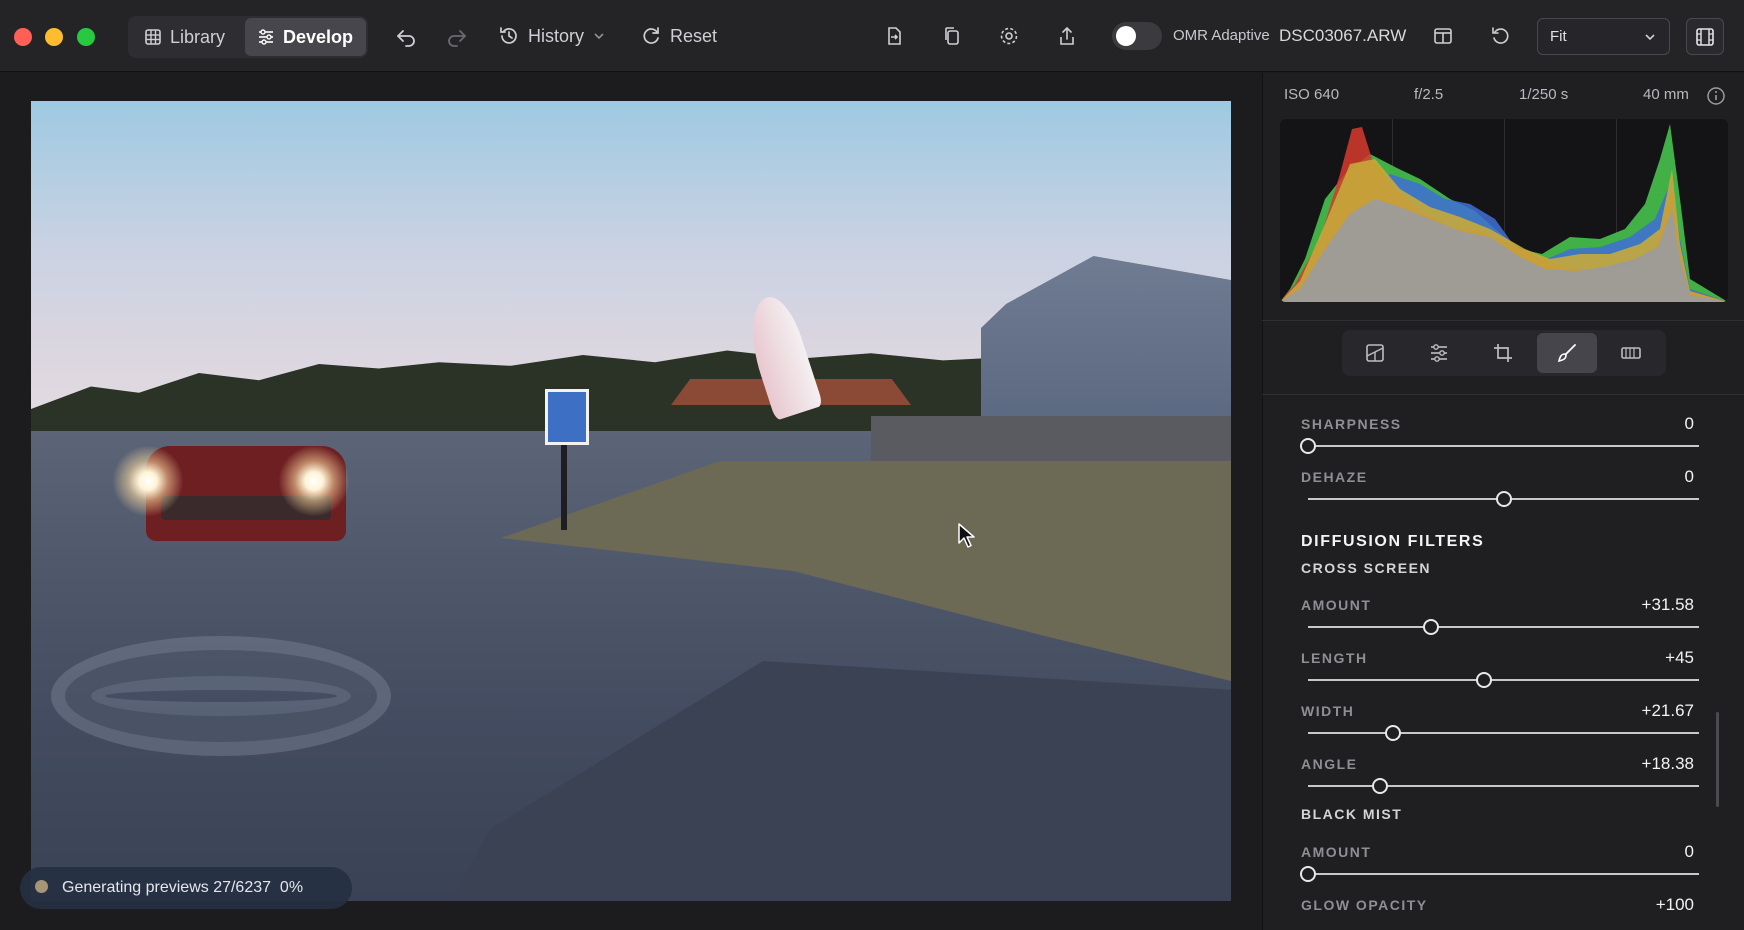 Image resolution: width=1744 pixels, height=930 pixels. Describe the element at coordinates (1716, 96) in the screenshot. I see `info-icon` at that location.